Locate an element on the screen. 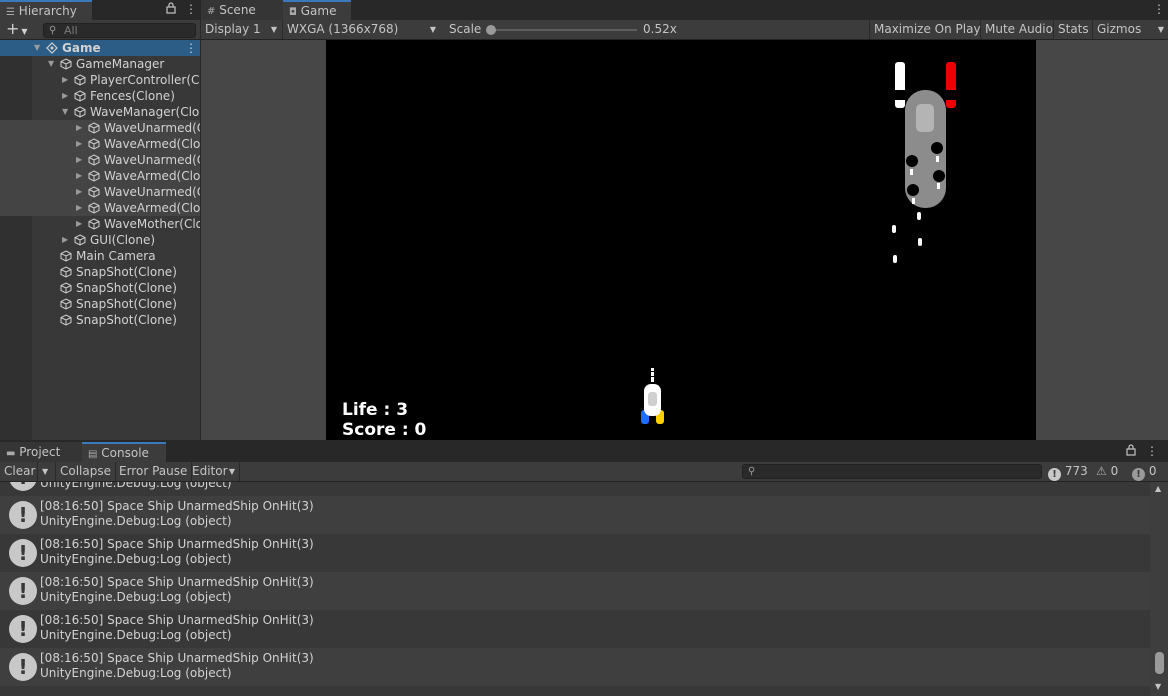 The width and height of the screenshot is (1168, 696). mute-audio-button: Mute Audio is located at coordinates (1018, 29).